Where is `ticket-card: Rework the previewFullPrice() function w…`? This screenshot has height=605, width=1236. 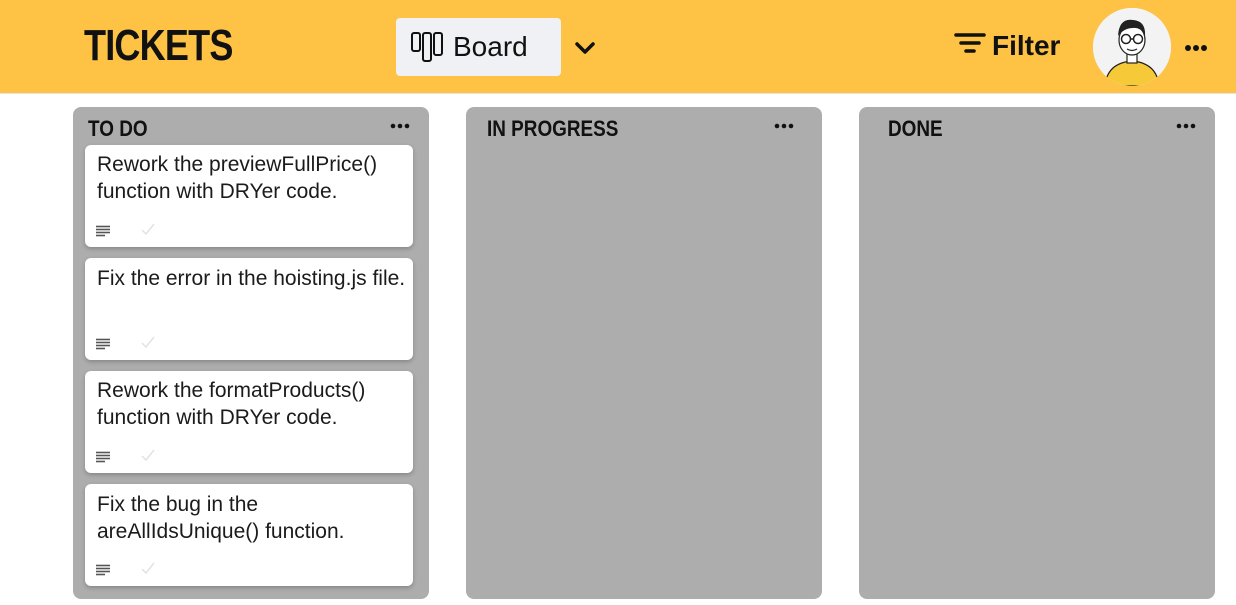 ticket-card: Rework the previewFullPrice() function w… is located at coordinates (249, 196).